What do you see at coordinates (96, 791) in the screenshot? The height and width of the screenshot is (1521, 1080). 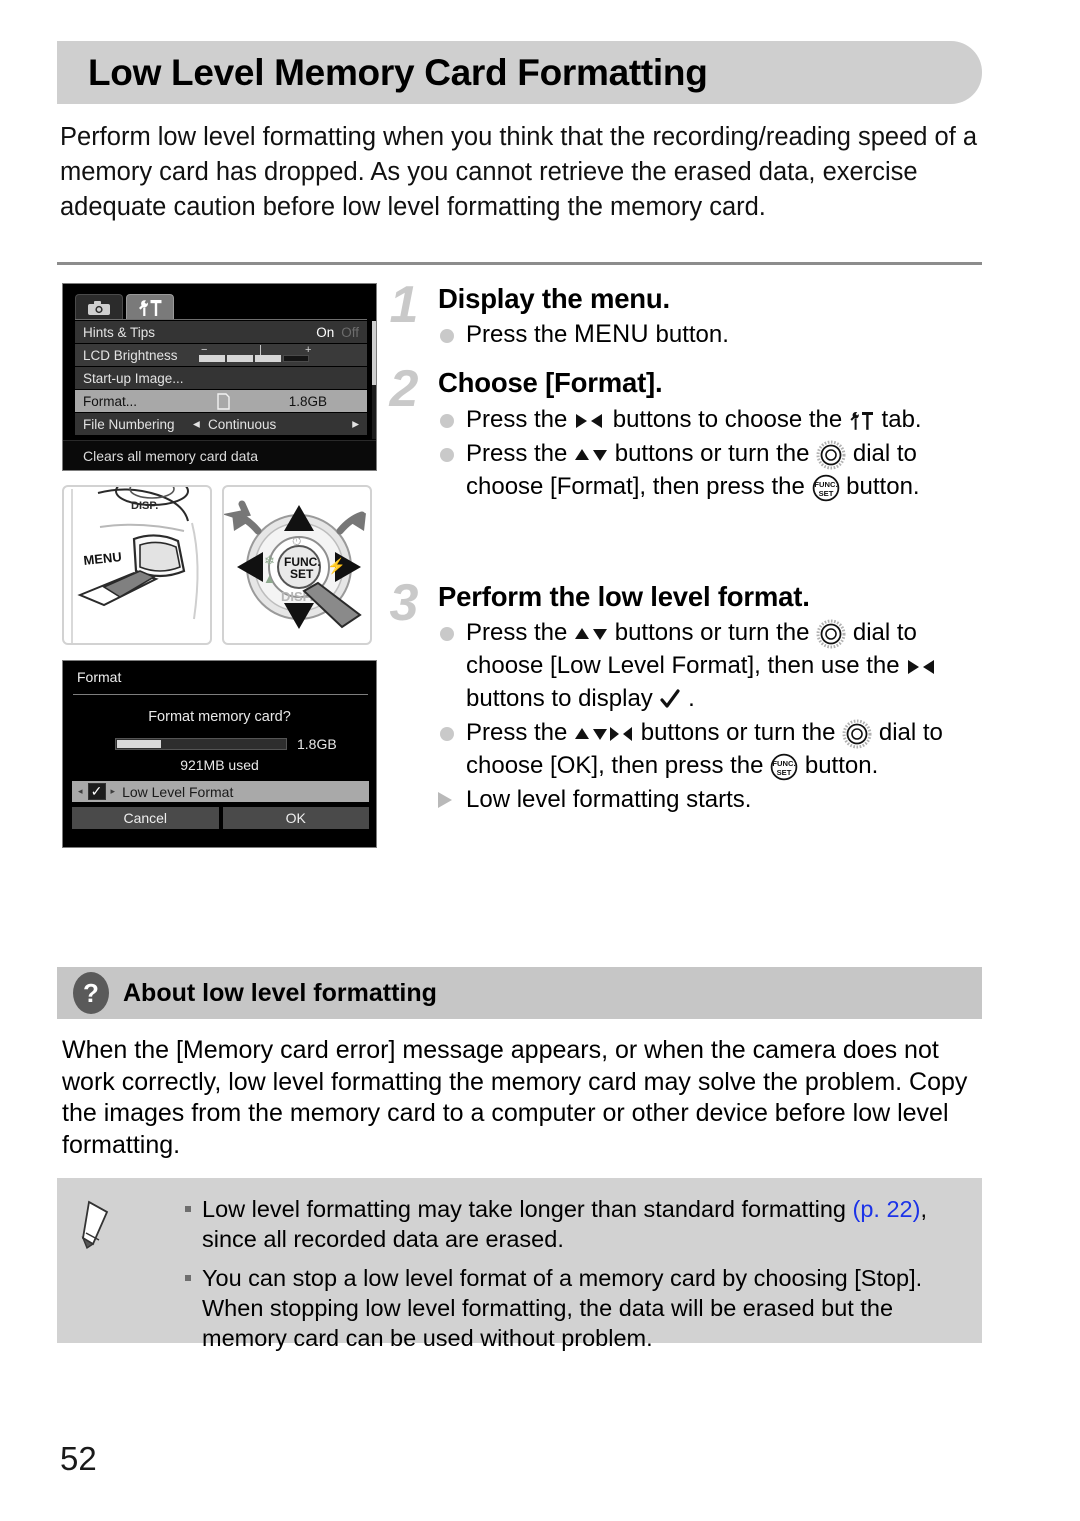 I see `low-level-format-checkbox: ✓` at bounding box center [96, 791].